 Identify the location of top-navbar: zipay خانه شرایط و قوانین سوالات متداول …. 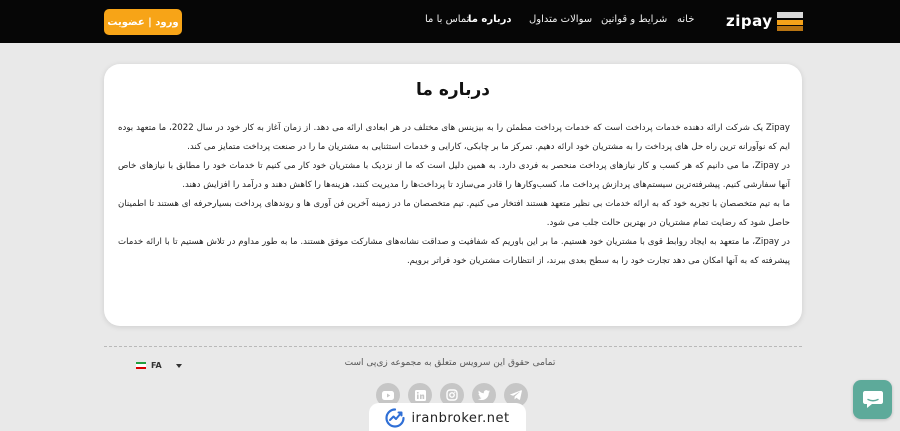
(450, 21).